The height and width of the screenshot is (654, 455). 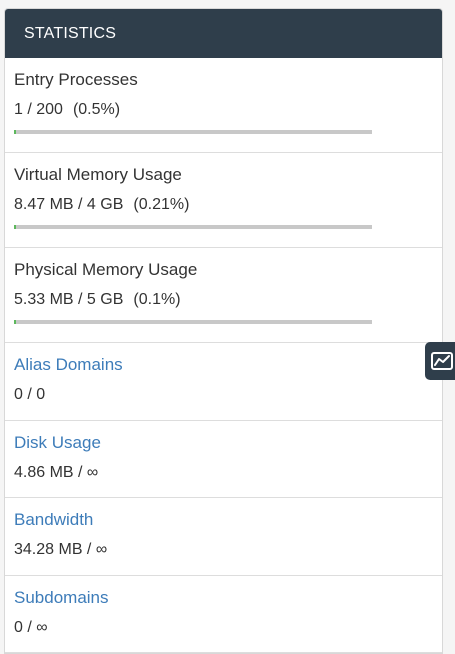 I want to click on stat-label: Entry Processes, so click(x=76, y=79).